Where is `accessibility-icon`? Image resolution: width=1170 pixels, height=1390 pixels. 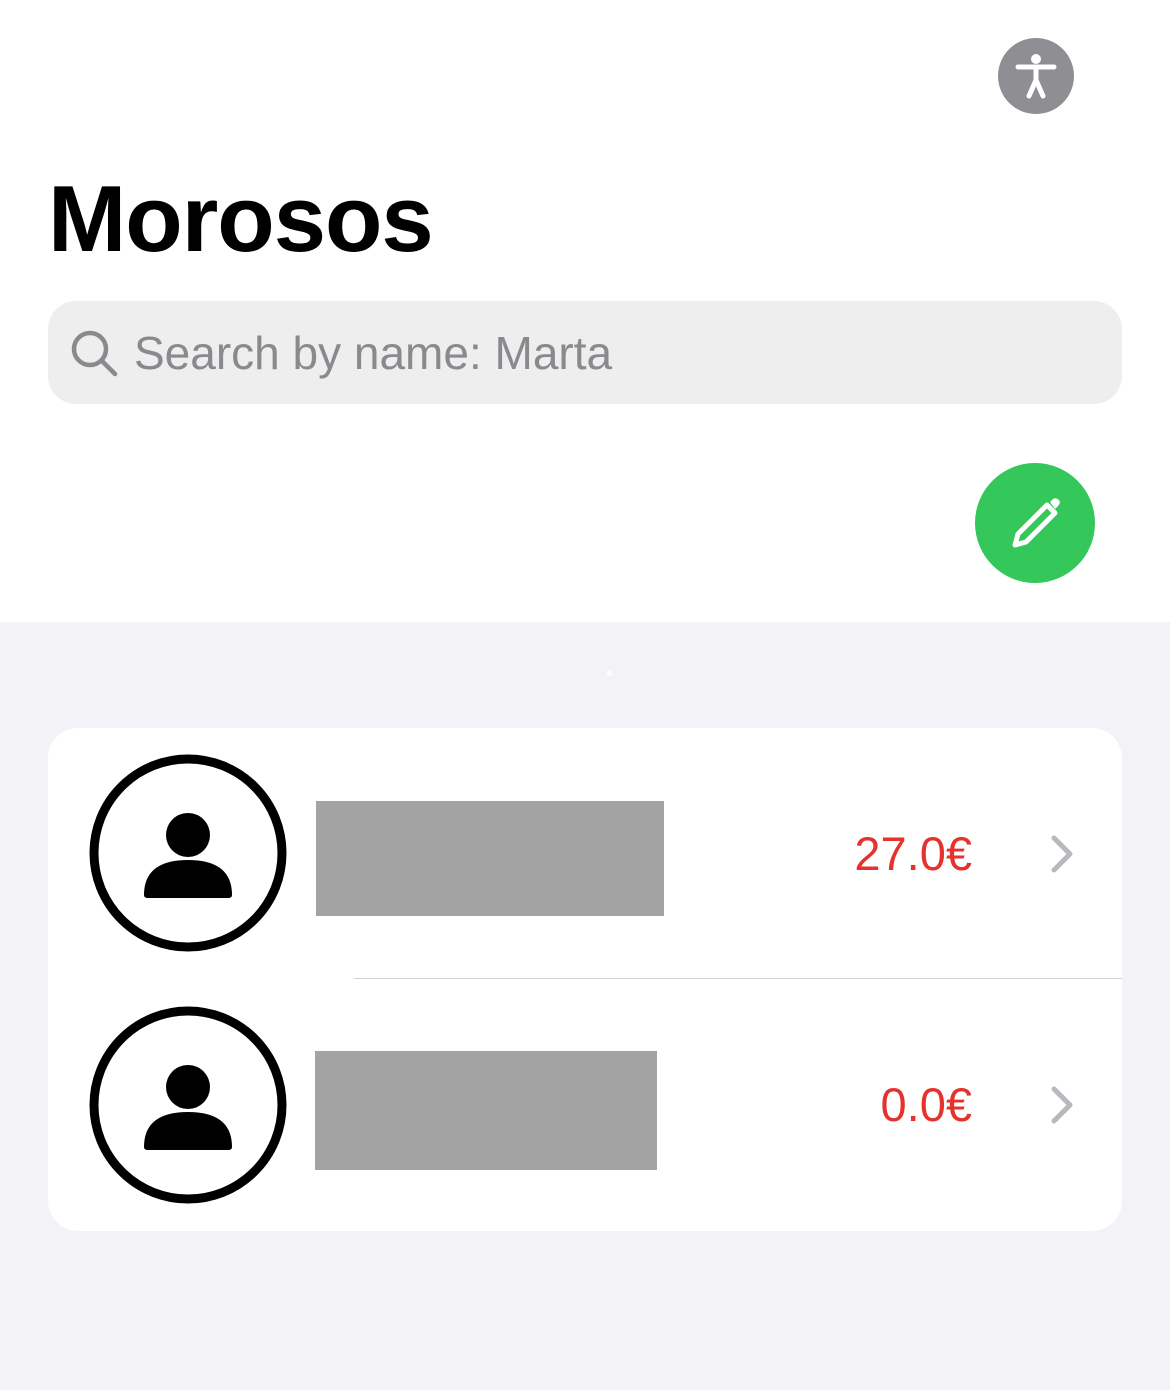 accessibility-icon is located at coordinates (1036, 76).